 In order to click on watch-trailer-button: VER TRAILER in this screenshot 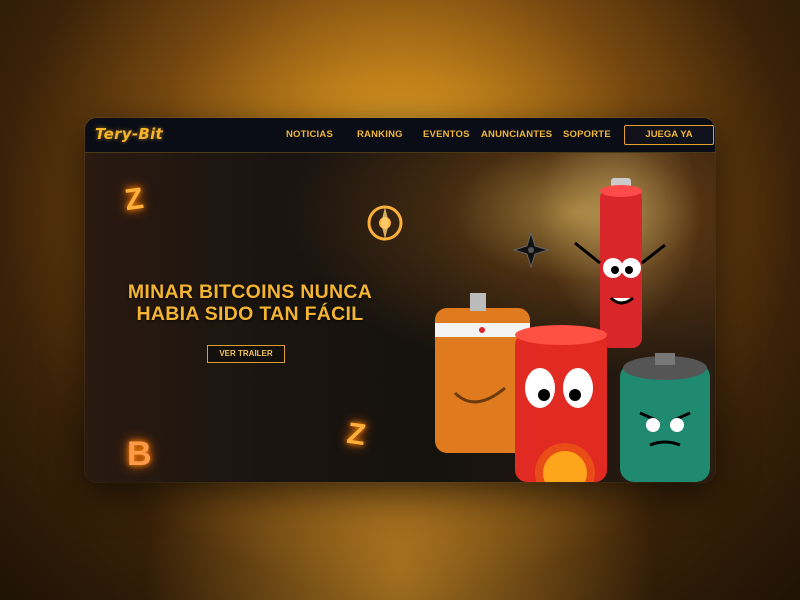, I will do `click(246, 354)`.